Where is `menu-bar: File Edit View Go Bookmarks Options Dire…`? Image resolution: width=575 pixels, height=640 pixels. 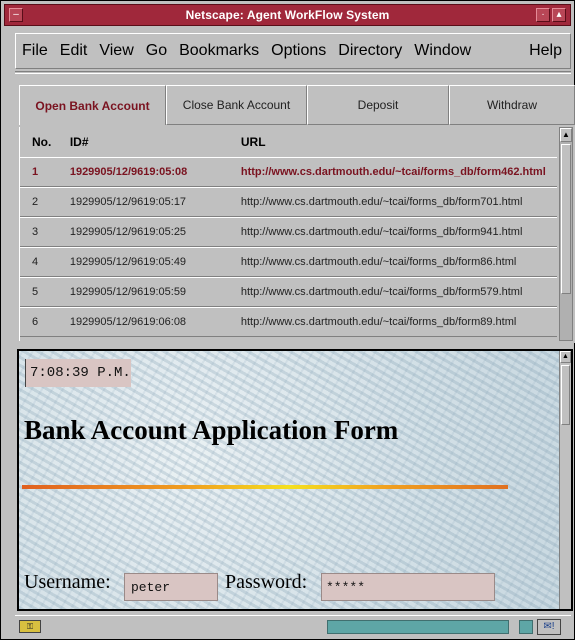 menu-bar: File Edit View Go Bookmarks Options Dire… is located at coordinates (293, 51).